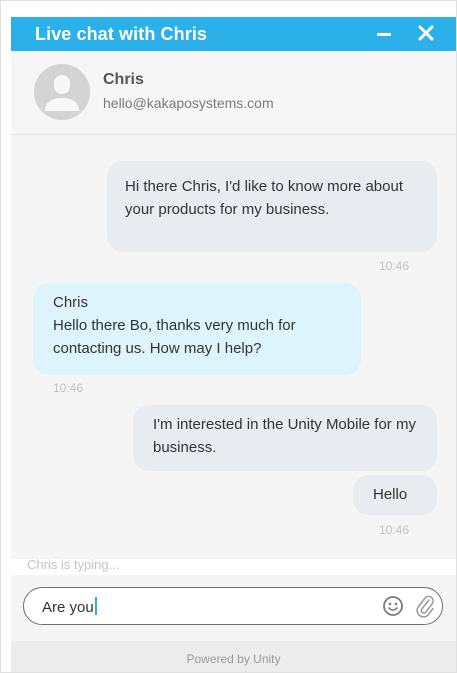 The width and height of the screenshot is (457, 673). Describe the element at coordinates (121, 34) in the screenshot. I see `chat-title: Live chat with Chris` at that location.